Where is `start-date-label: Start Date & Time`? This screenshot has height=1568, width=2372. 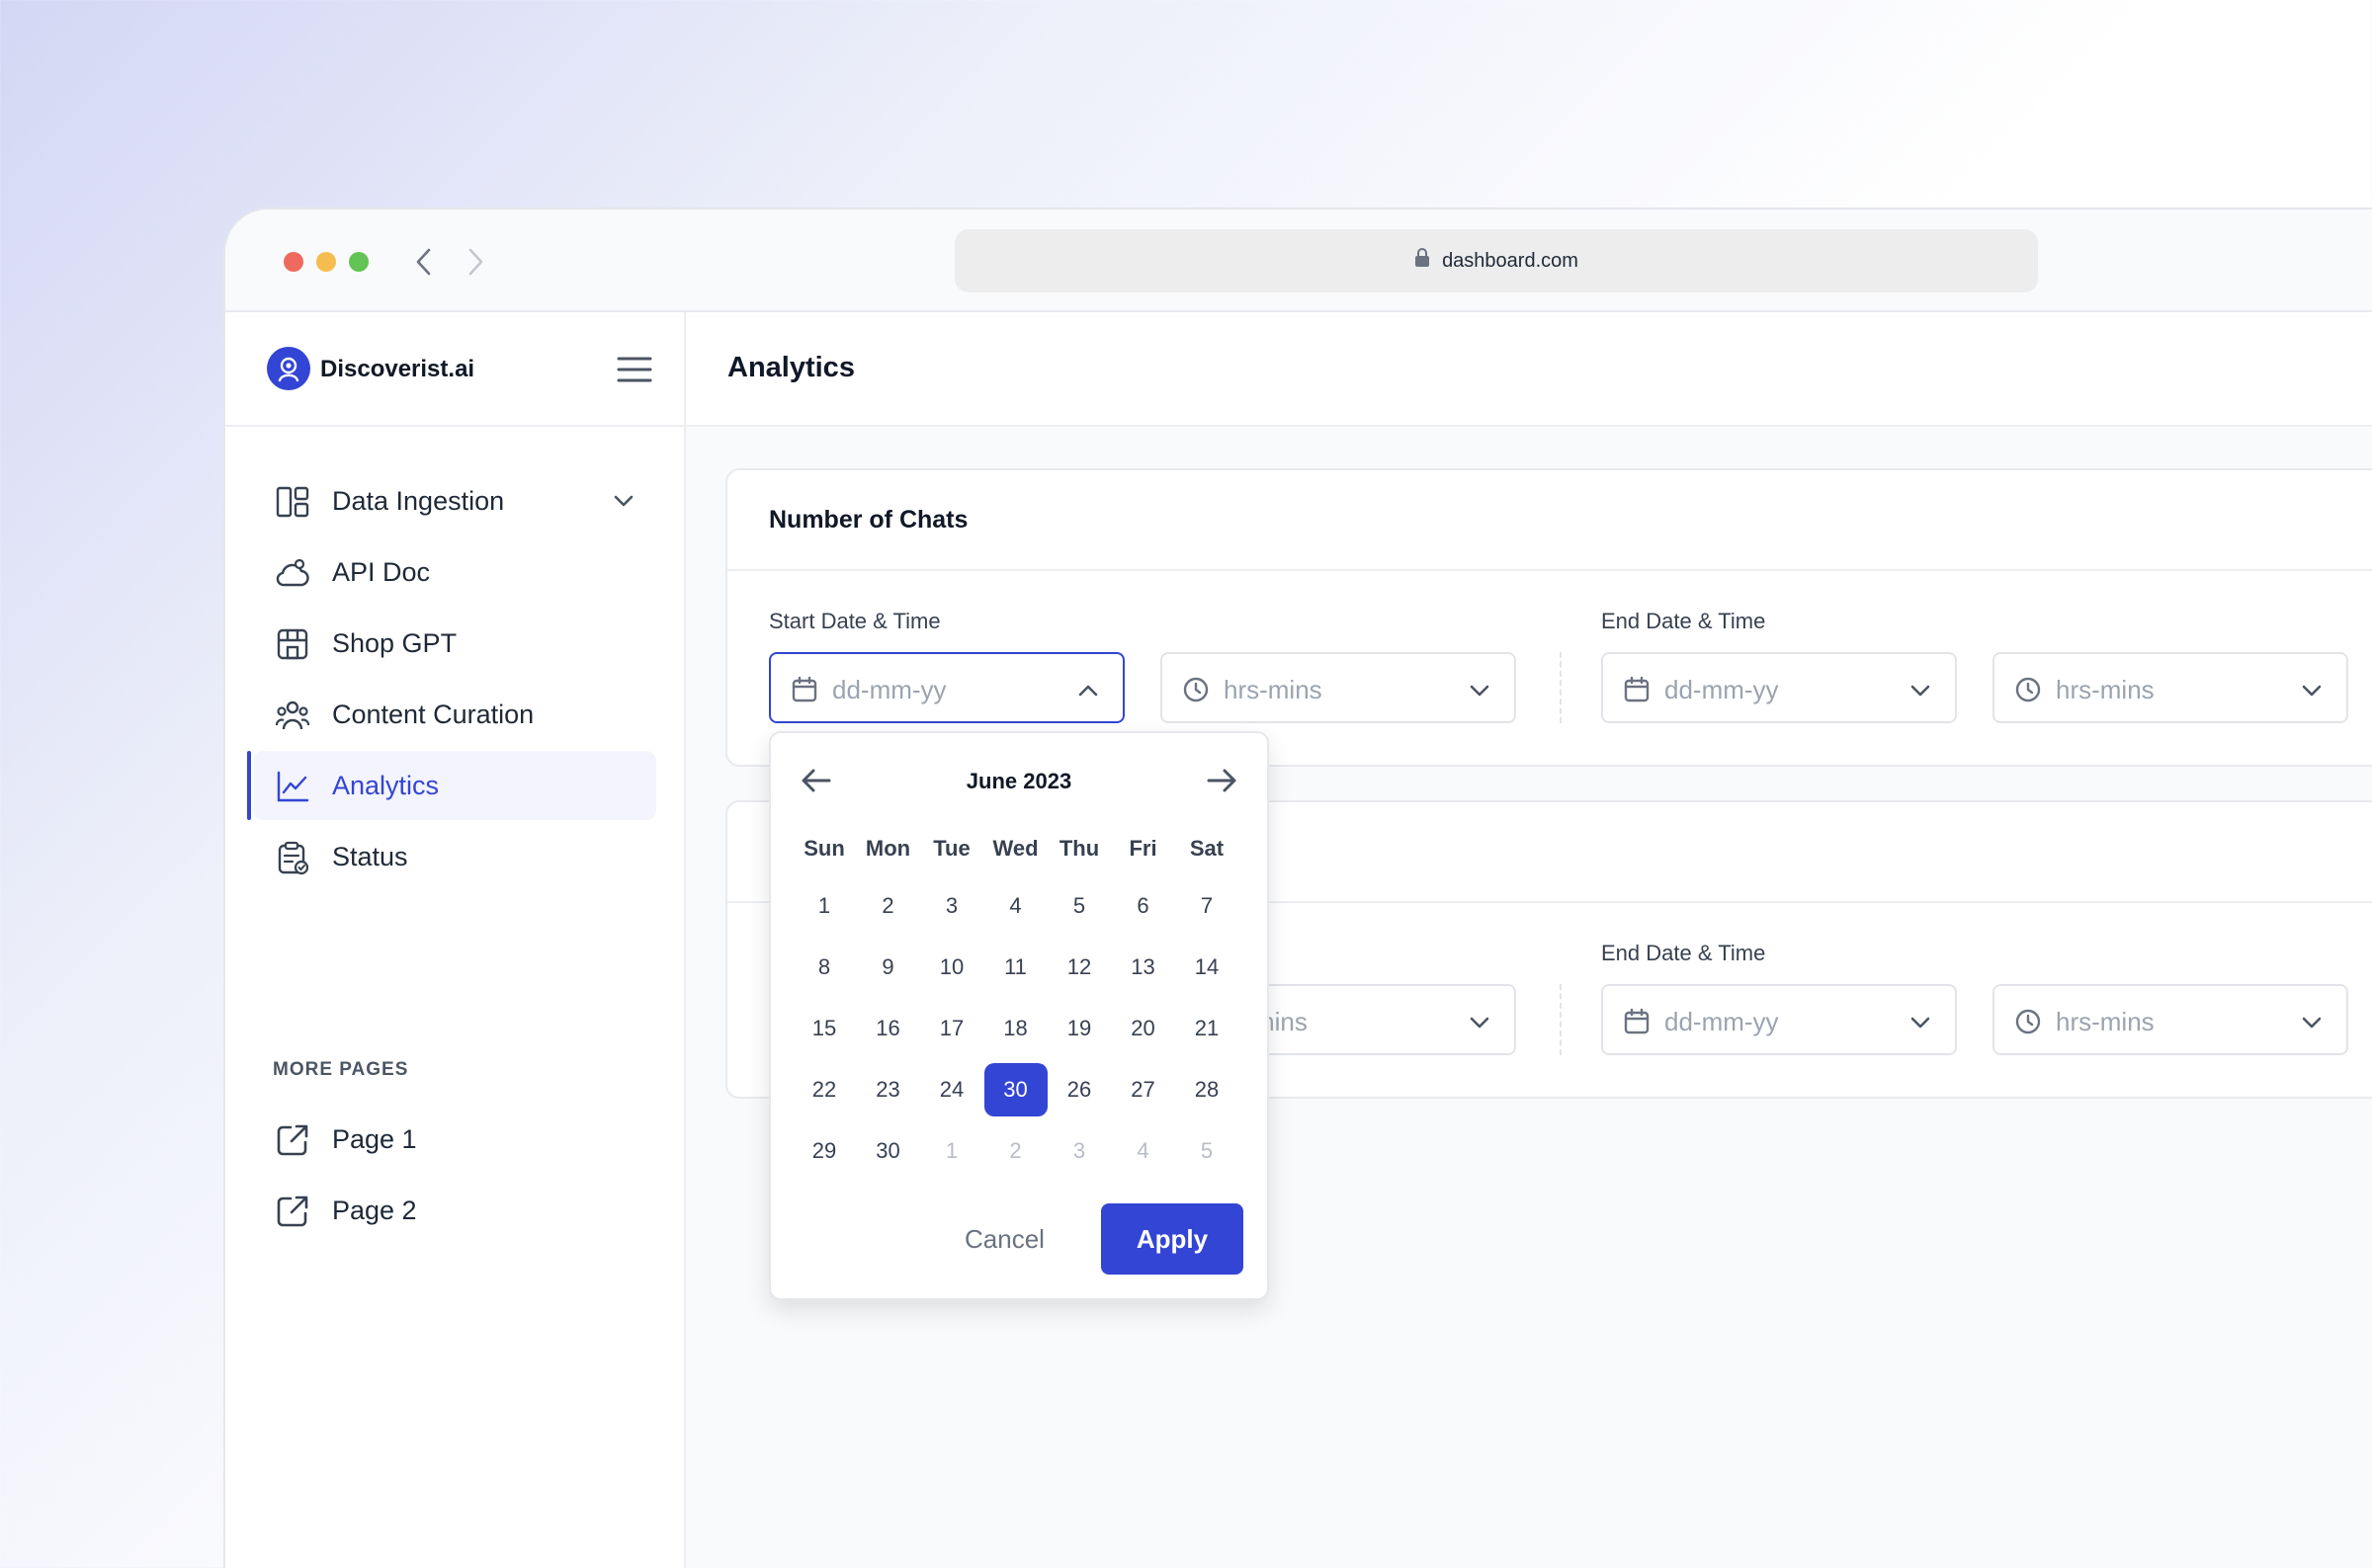 start-date-label: Start Date & Time is located at coordinates (855, 621).